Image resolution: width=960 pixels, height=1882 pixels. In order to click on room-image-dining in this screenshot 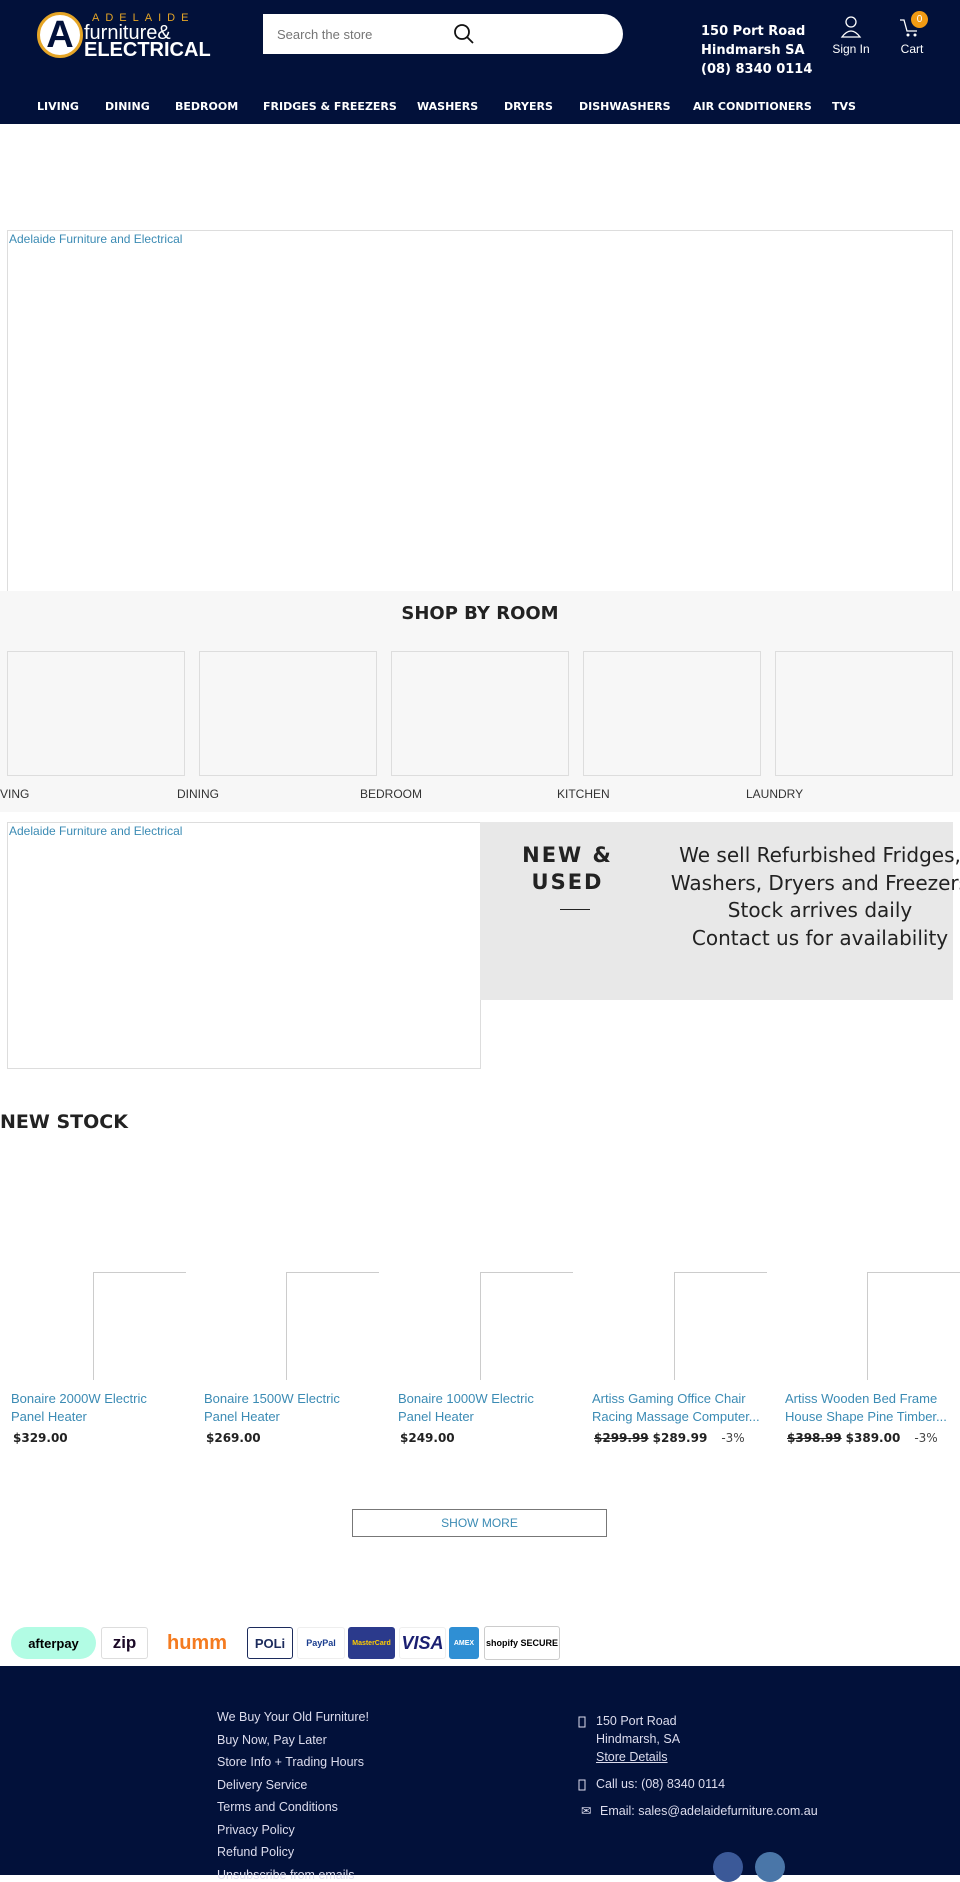, I will do `click(288, 713)`.